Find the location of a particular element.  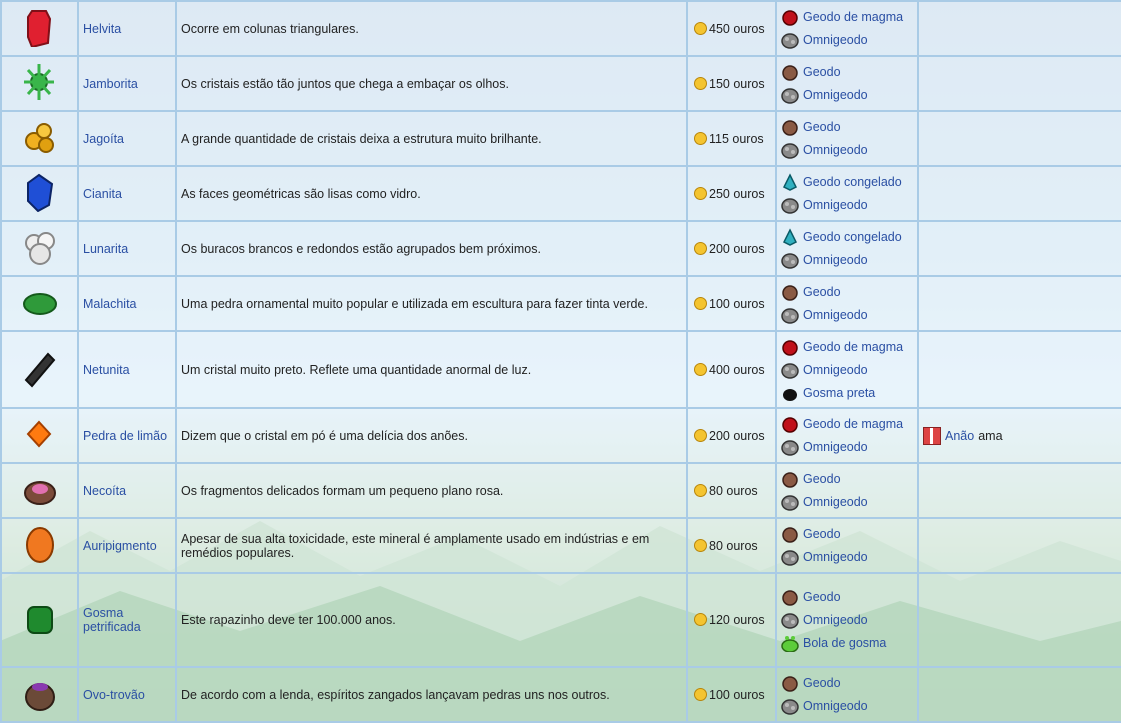

mineral-name-link: Pedra de limão is located at coordinates (125, 436).